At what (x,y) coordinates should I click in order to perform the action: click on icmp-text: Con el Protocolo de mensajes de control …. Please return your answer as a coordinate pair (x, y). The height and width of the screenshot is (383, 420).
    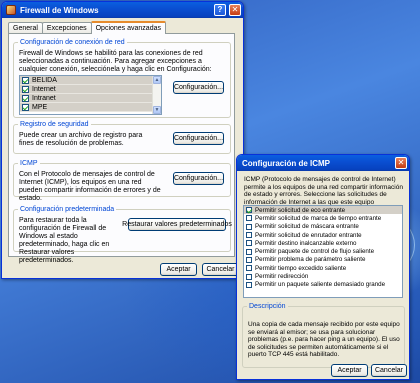
    Looking at the image, I should click on (90, 186).